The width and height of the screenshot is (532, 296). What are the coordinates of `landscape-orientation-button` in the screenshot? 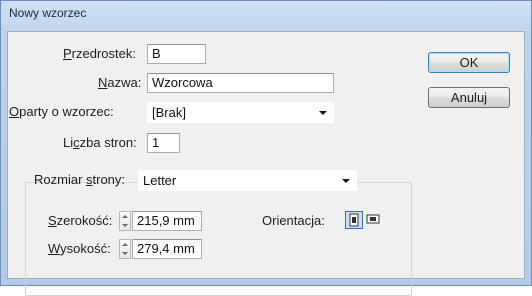 It's located at (374, 220).